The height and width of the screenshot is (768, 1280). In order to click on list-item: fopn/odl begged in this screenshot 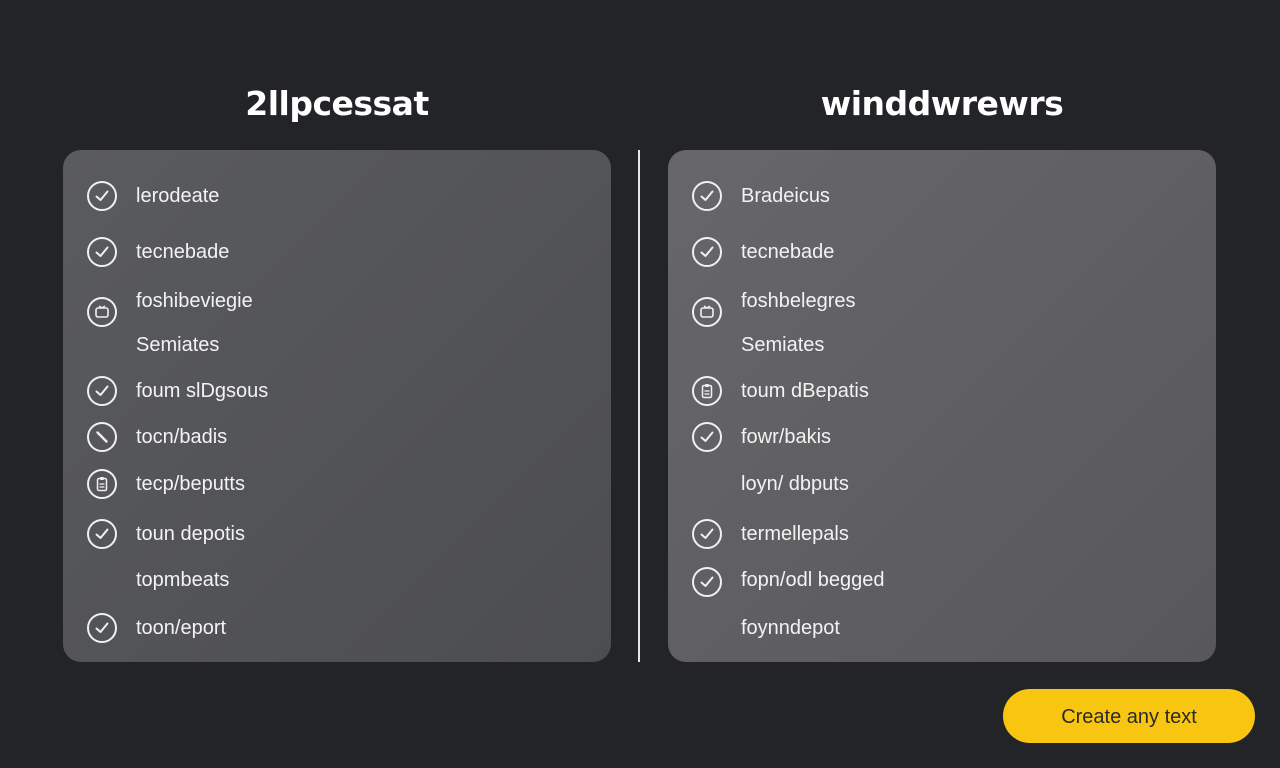, I will do `click(942, 582)`.